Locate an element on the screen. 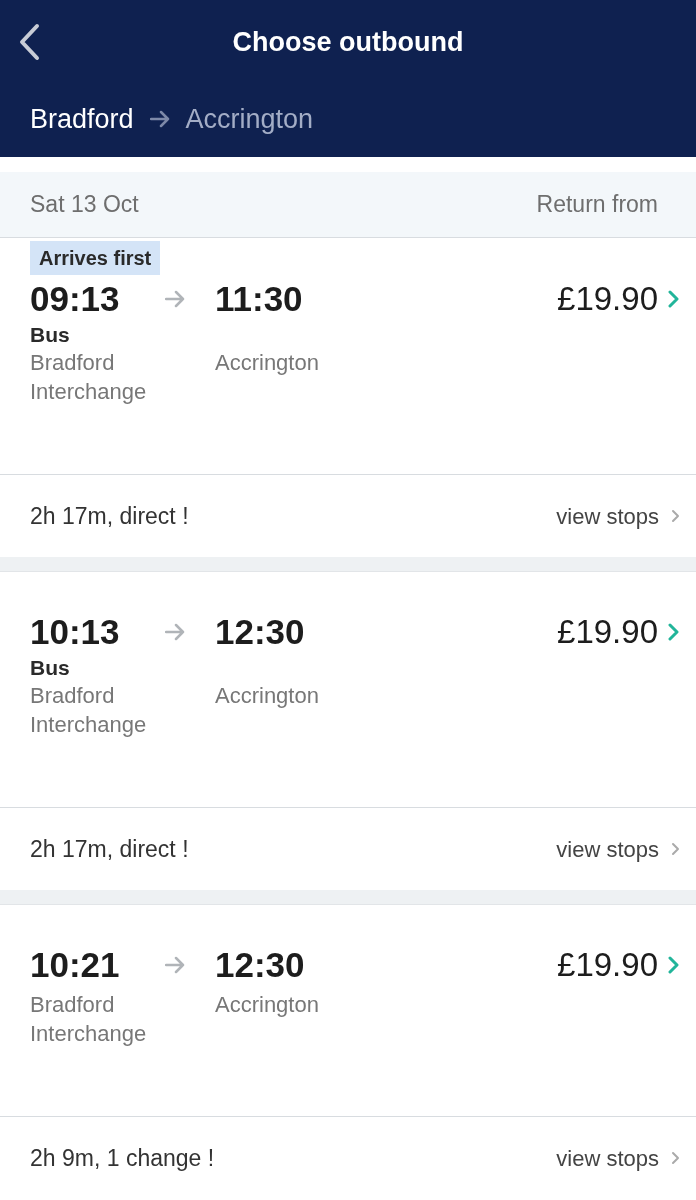 This screenshot has width=696, height=1200. departure-time: 10:21 is located at coordinates (75, 965).